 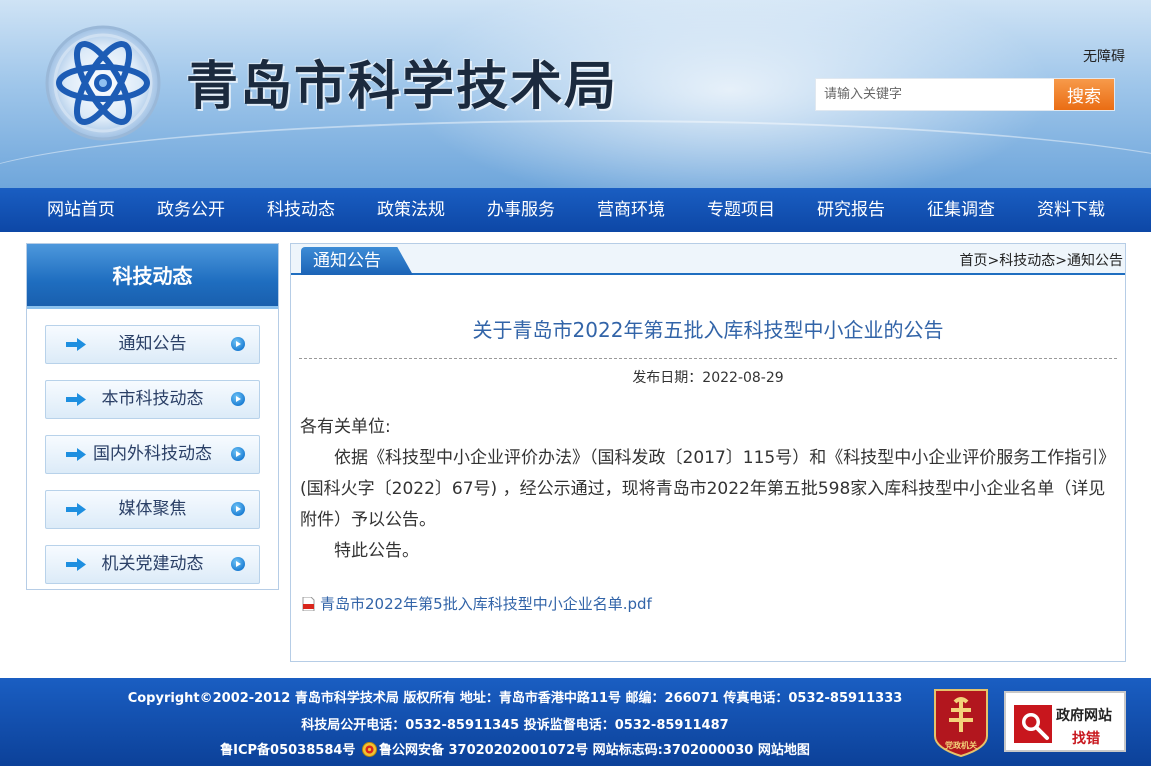 I want to click on panel-header: 通知公告 首页>科技动态>通知公告, so click(x=708, y=259).